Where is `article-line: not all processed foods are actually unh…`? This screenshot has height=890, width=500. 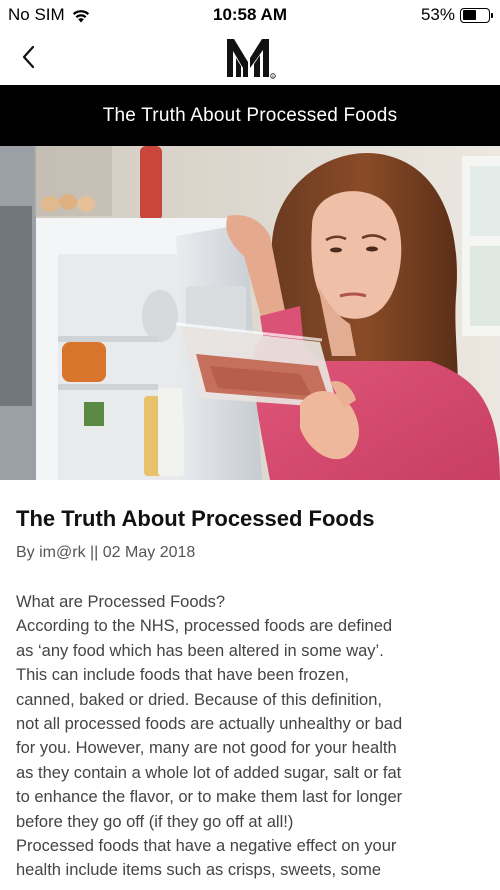 article-line: not all processed foods are actually unh… is located at coordinates (209, 724).